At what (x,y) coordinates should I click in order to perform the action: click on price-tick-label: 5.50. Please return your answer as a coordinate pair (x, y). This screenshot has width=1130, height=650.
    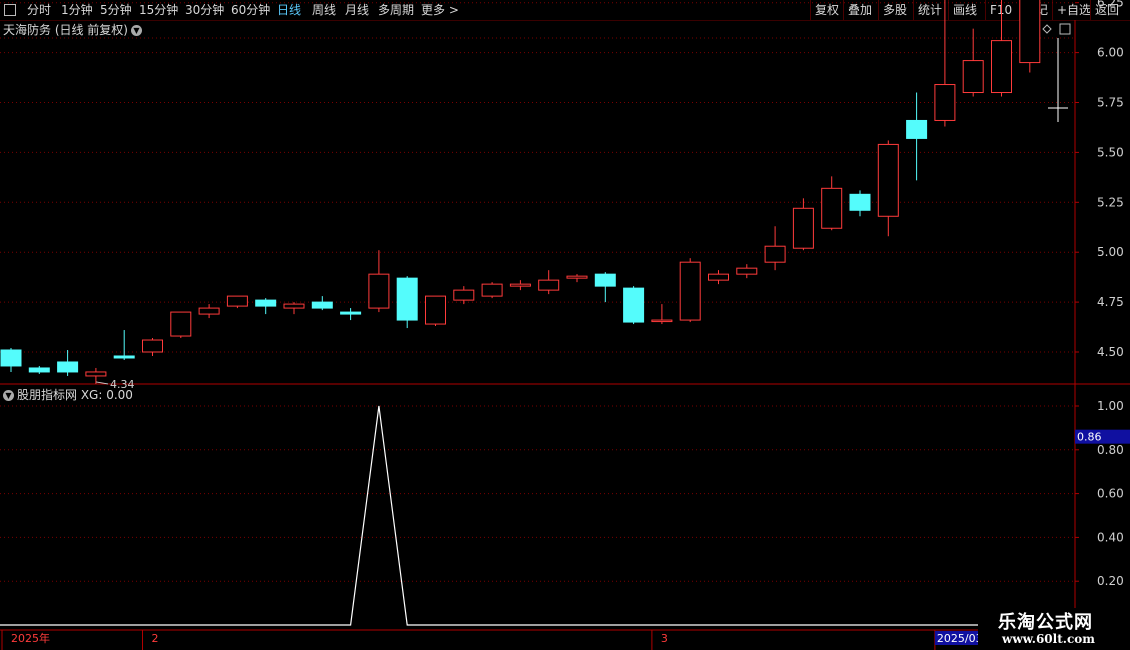
    Looking at the image, I should click on (1110, 152).